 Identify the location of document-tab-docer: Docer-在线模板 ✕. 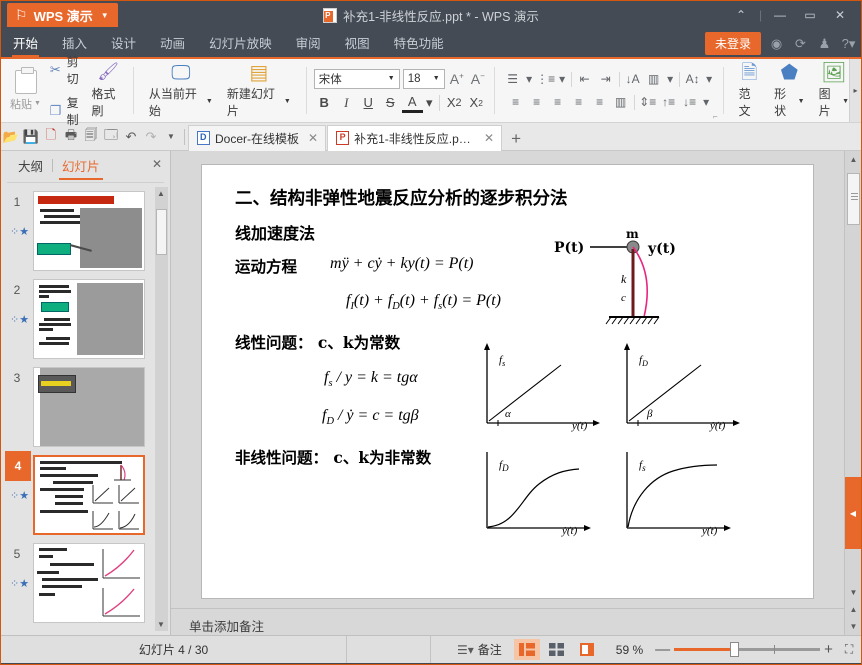
(257, 137).